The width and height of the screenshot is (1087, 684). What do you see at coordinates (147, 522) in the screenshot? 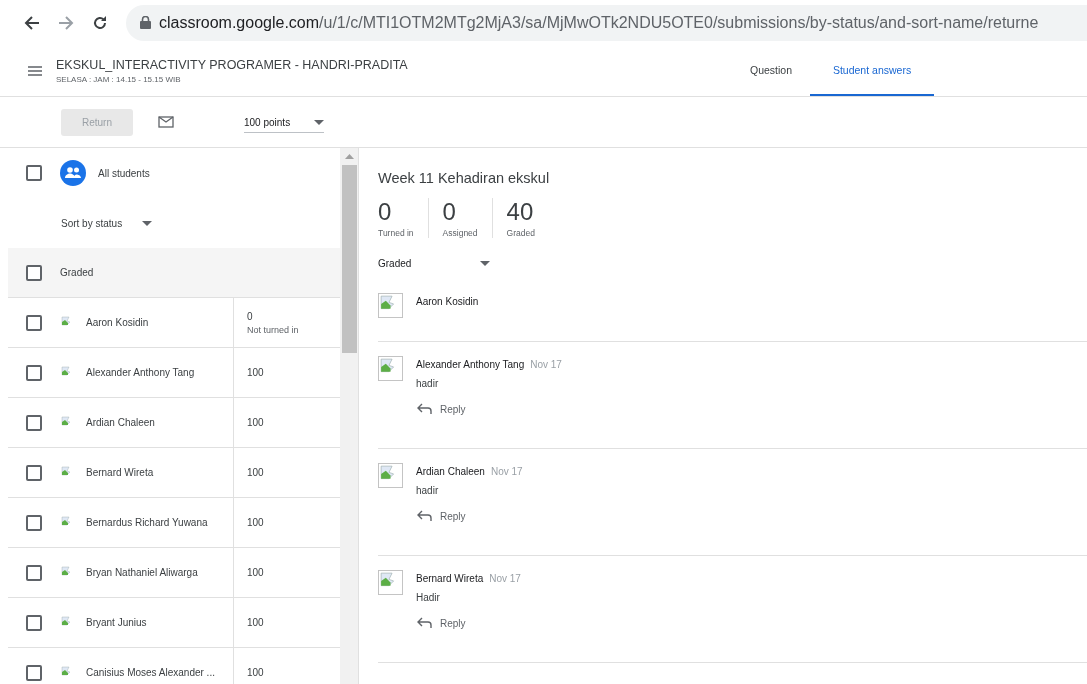
I see `student-name: Bernardus Richard Yuwana` at bounding box center [147, 522].